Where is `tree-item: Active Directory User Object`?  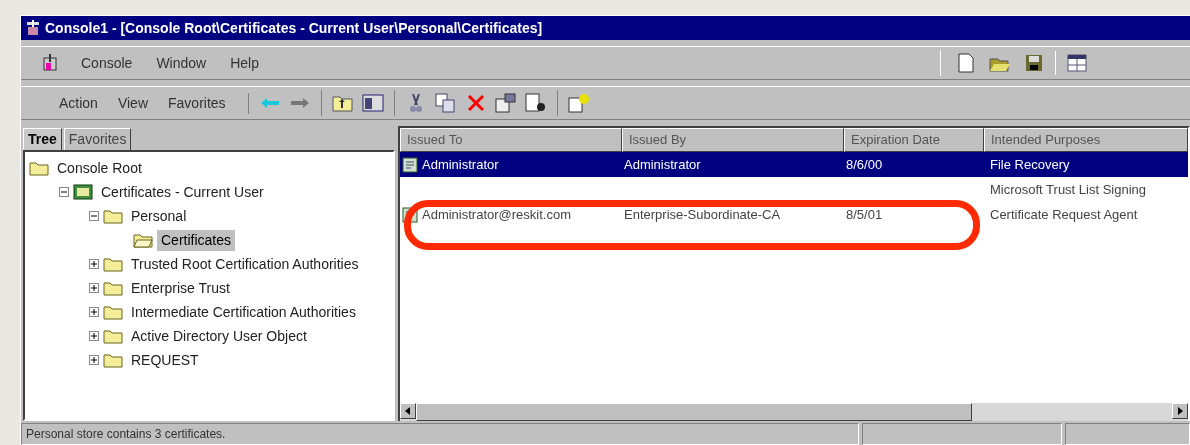 tree-item: Active Directory User Object is located at coordinates (219, 336).